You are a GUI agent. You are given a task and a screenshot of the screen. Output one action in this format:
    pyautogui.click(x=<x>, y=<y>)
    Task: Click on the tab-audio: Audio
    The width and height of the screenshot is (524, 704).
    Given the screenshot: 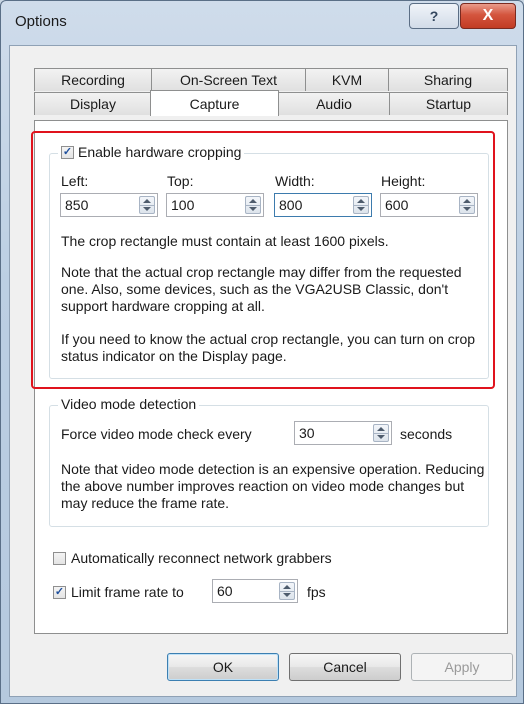 What is the action you would take?
    pyautogui.click(x=334, y=103)
    